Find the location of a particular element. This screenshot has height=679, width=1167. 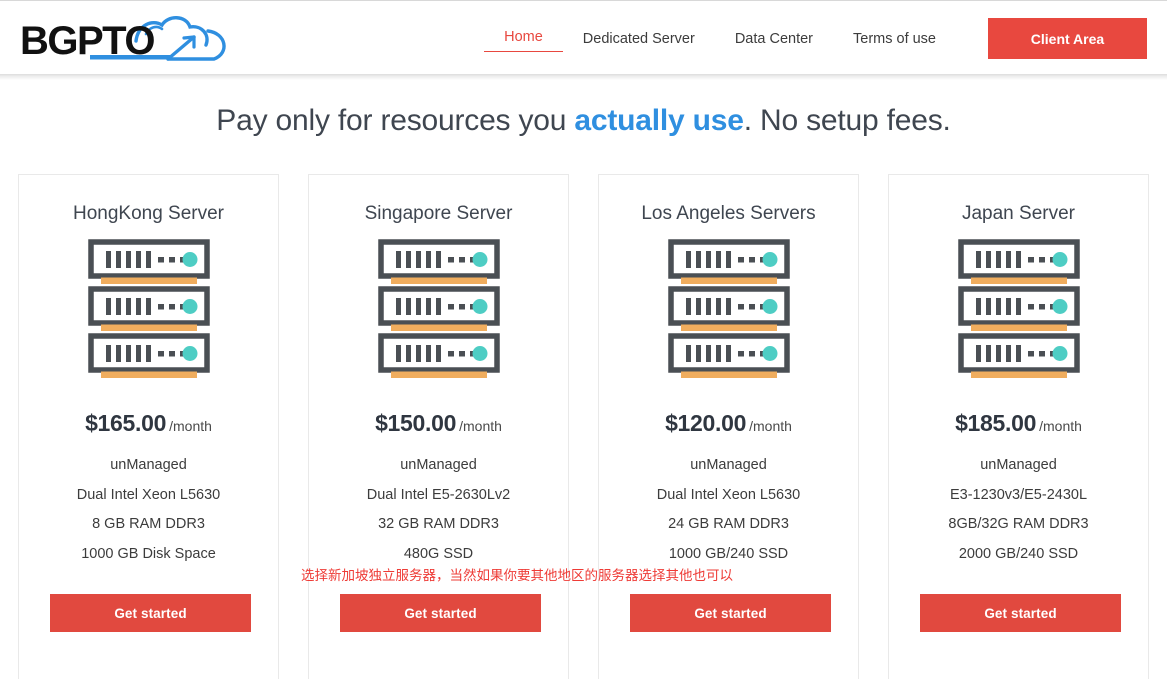

plan-spec-item: 1000 GB Disk Space is located at coordinates (148, 553).